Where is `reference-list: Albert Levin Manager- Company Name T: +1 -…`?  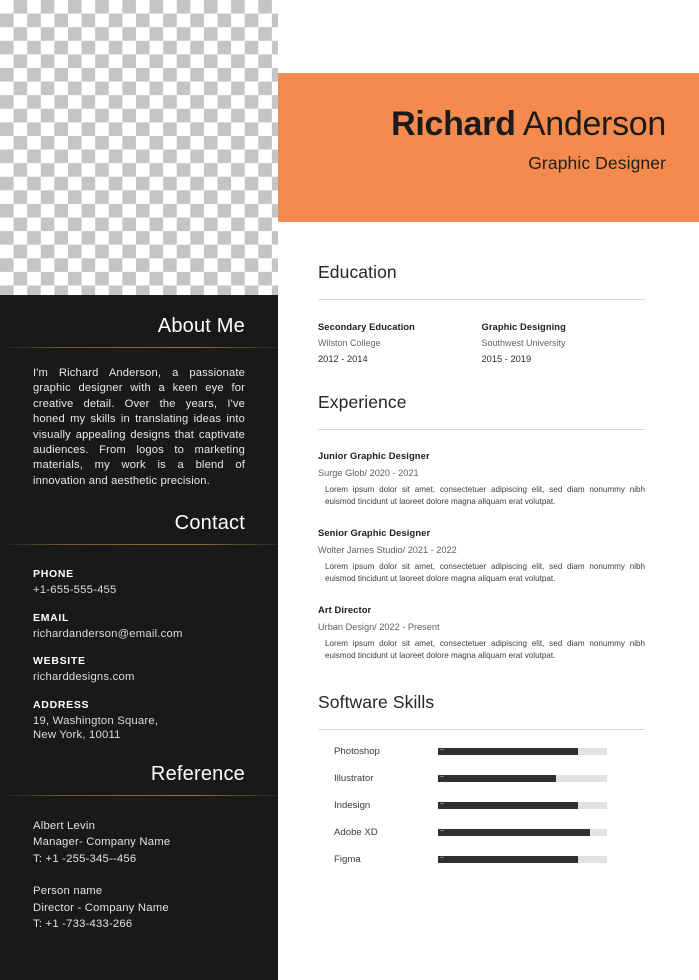
reference-list: Albert Levin Manager- Company Name T: +1 -… is located at coordinates (139, 864).